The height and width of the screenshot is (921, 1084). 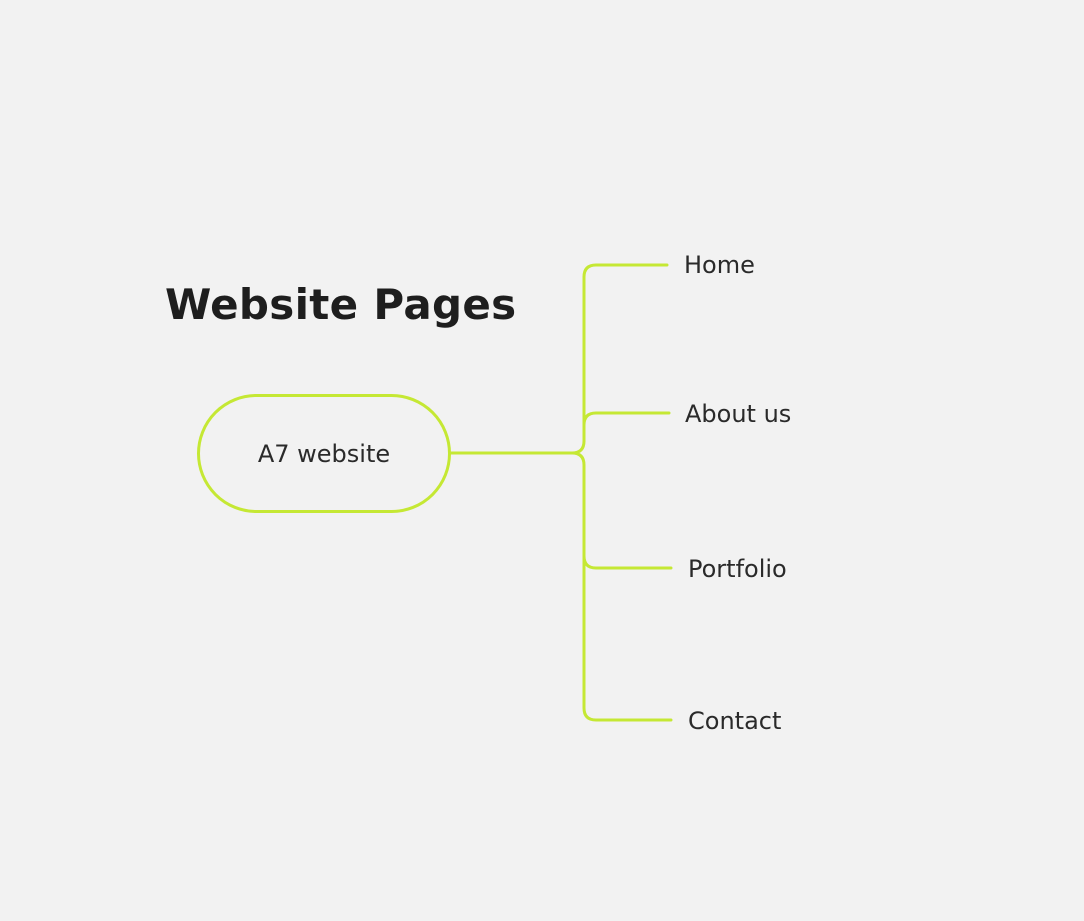 What do you see at coordinates (719, 265) in the screenshot?
I see `child-node-home: Home` at bounding box center [719, 265].